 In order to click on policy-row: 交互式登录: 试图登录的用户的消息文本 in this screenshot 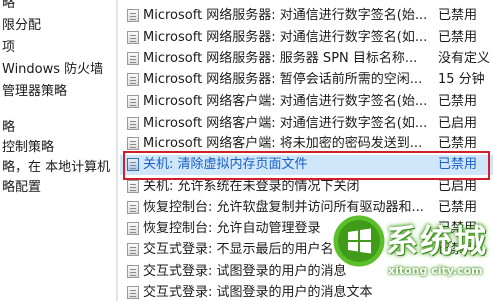, I will do `click(306, 292)`.